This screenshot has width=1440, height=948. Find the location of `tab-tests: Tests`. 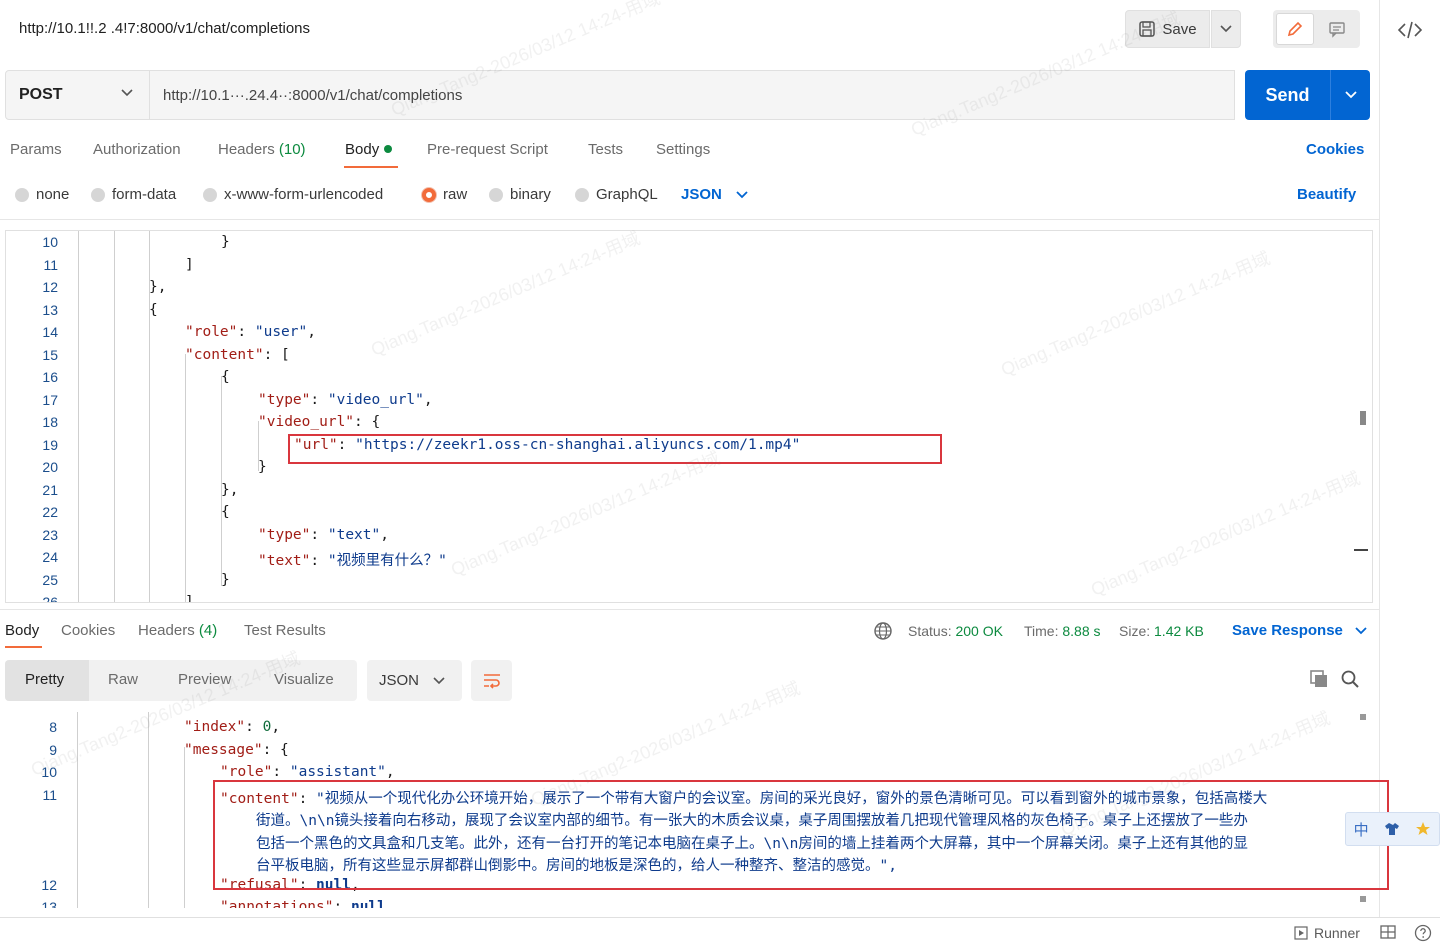

tab-tests: Tests is located at coordinates (605, 149).